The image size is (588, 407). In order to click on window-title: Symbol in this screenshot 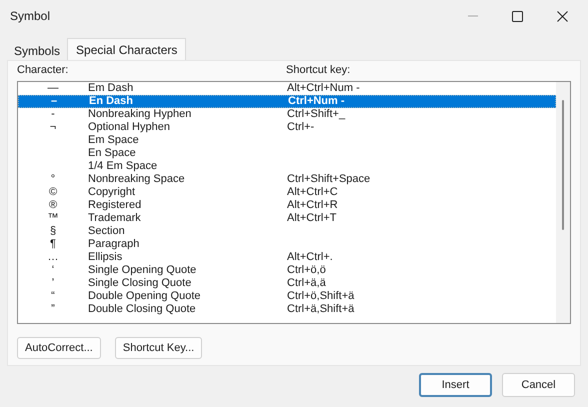, I will do `click(31, 16)`.